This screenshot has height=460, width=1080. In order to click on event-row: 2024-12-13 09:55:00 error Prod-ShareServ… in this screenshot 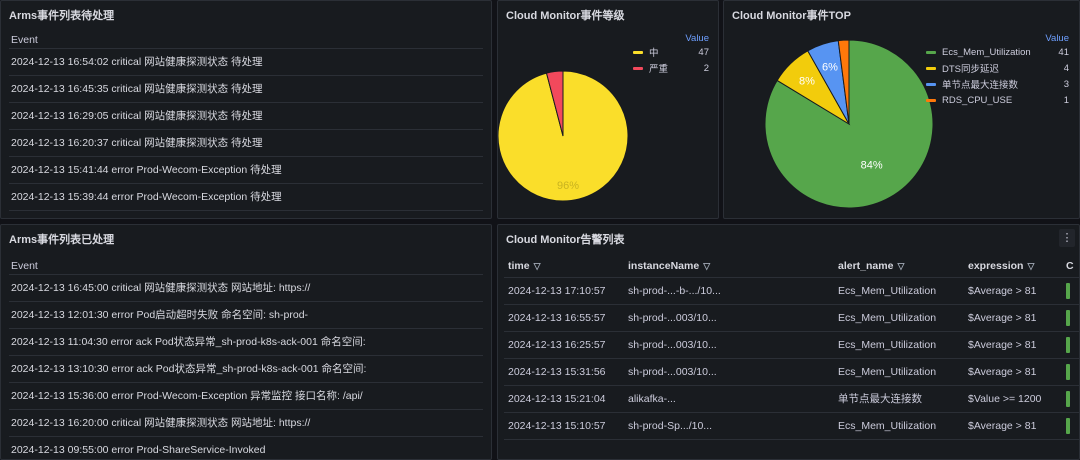, I will do `click(246, 448)`.